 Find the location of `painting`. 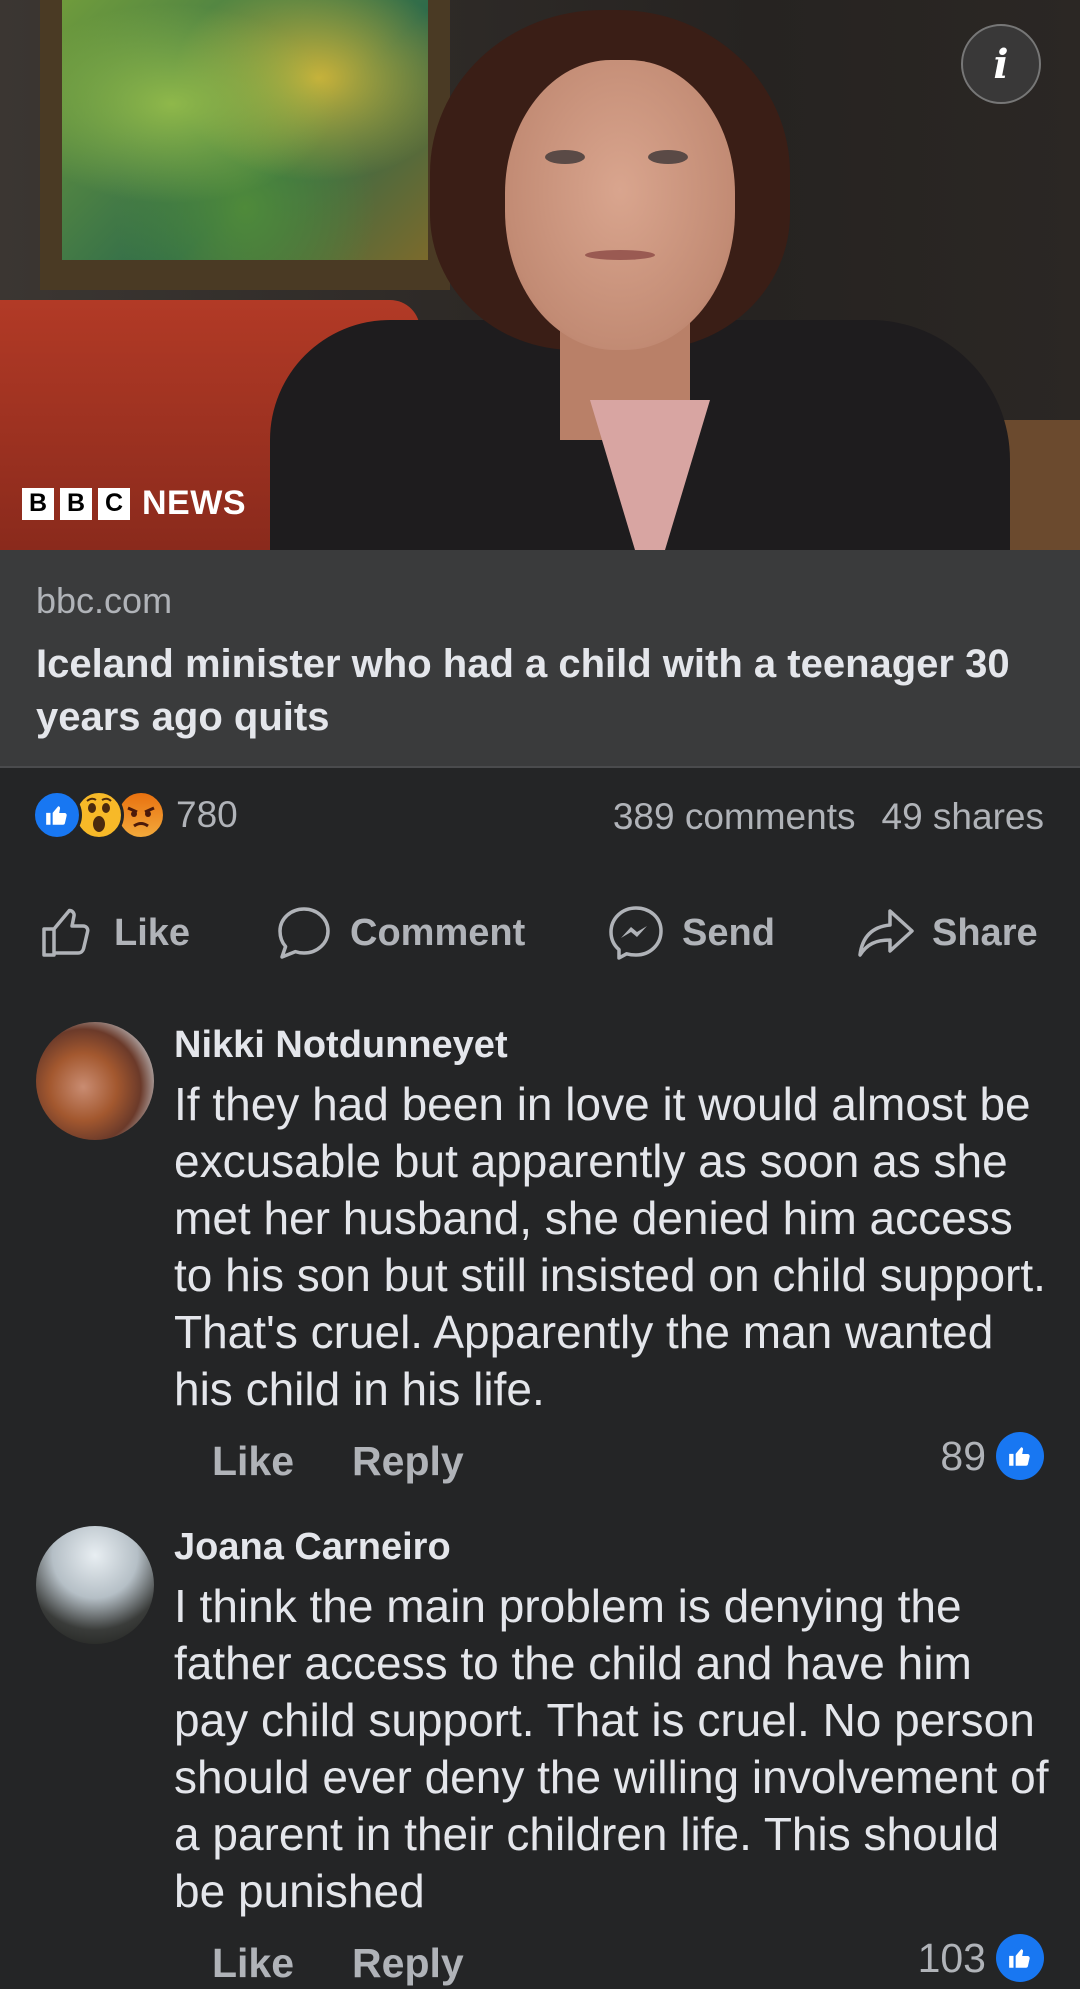

painting is located at coordinates (245, 130).